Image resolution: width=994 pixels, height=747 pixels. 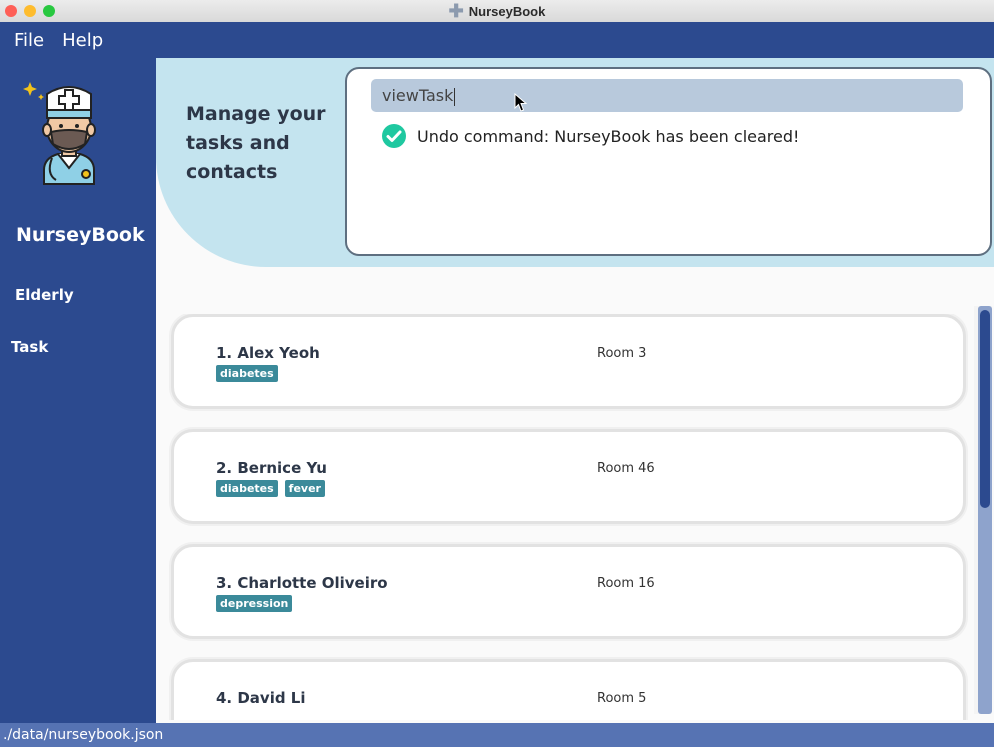 What do you see at coordinates (44, 295) in the screenshot?
I see `sidebar-item-elderly: Elderly` at bounding box center [44, 295].